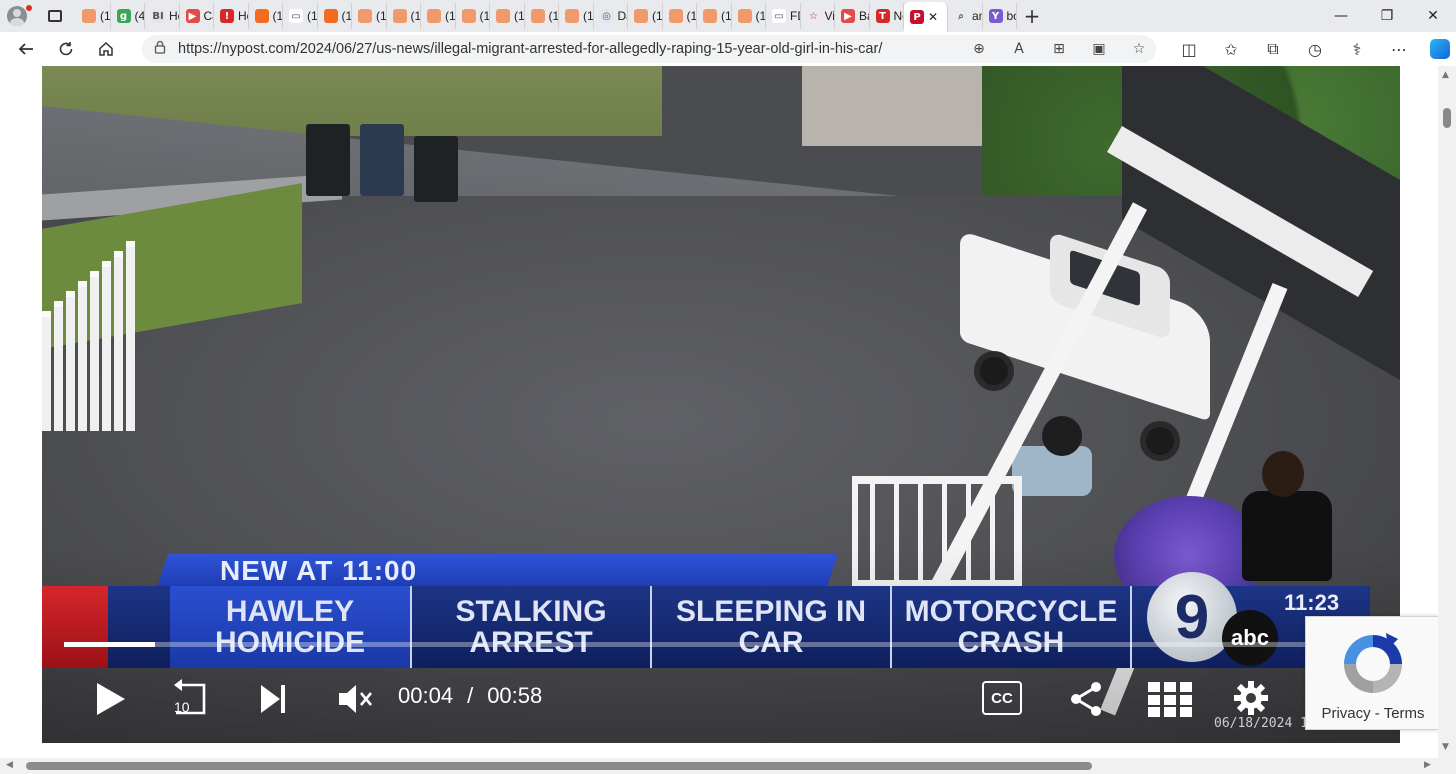 This screenshot has width=1456, height=774. What do you see at coordinates (1099, 49) in the screenshot?
I see `immersive-reader-icon: ▣` at bounding box center [1099, 49].